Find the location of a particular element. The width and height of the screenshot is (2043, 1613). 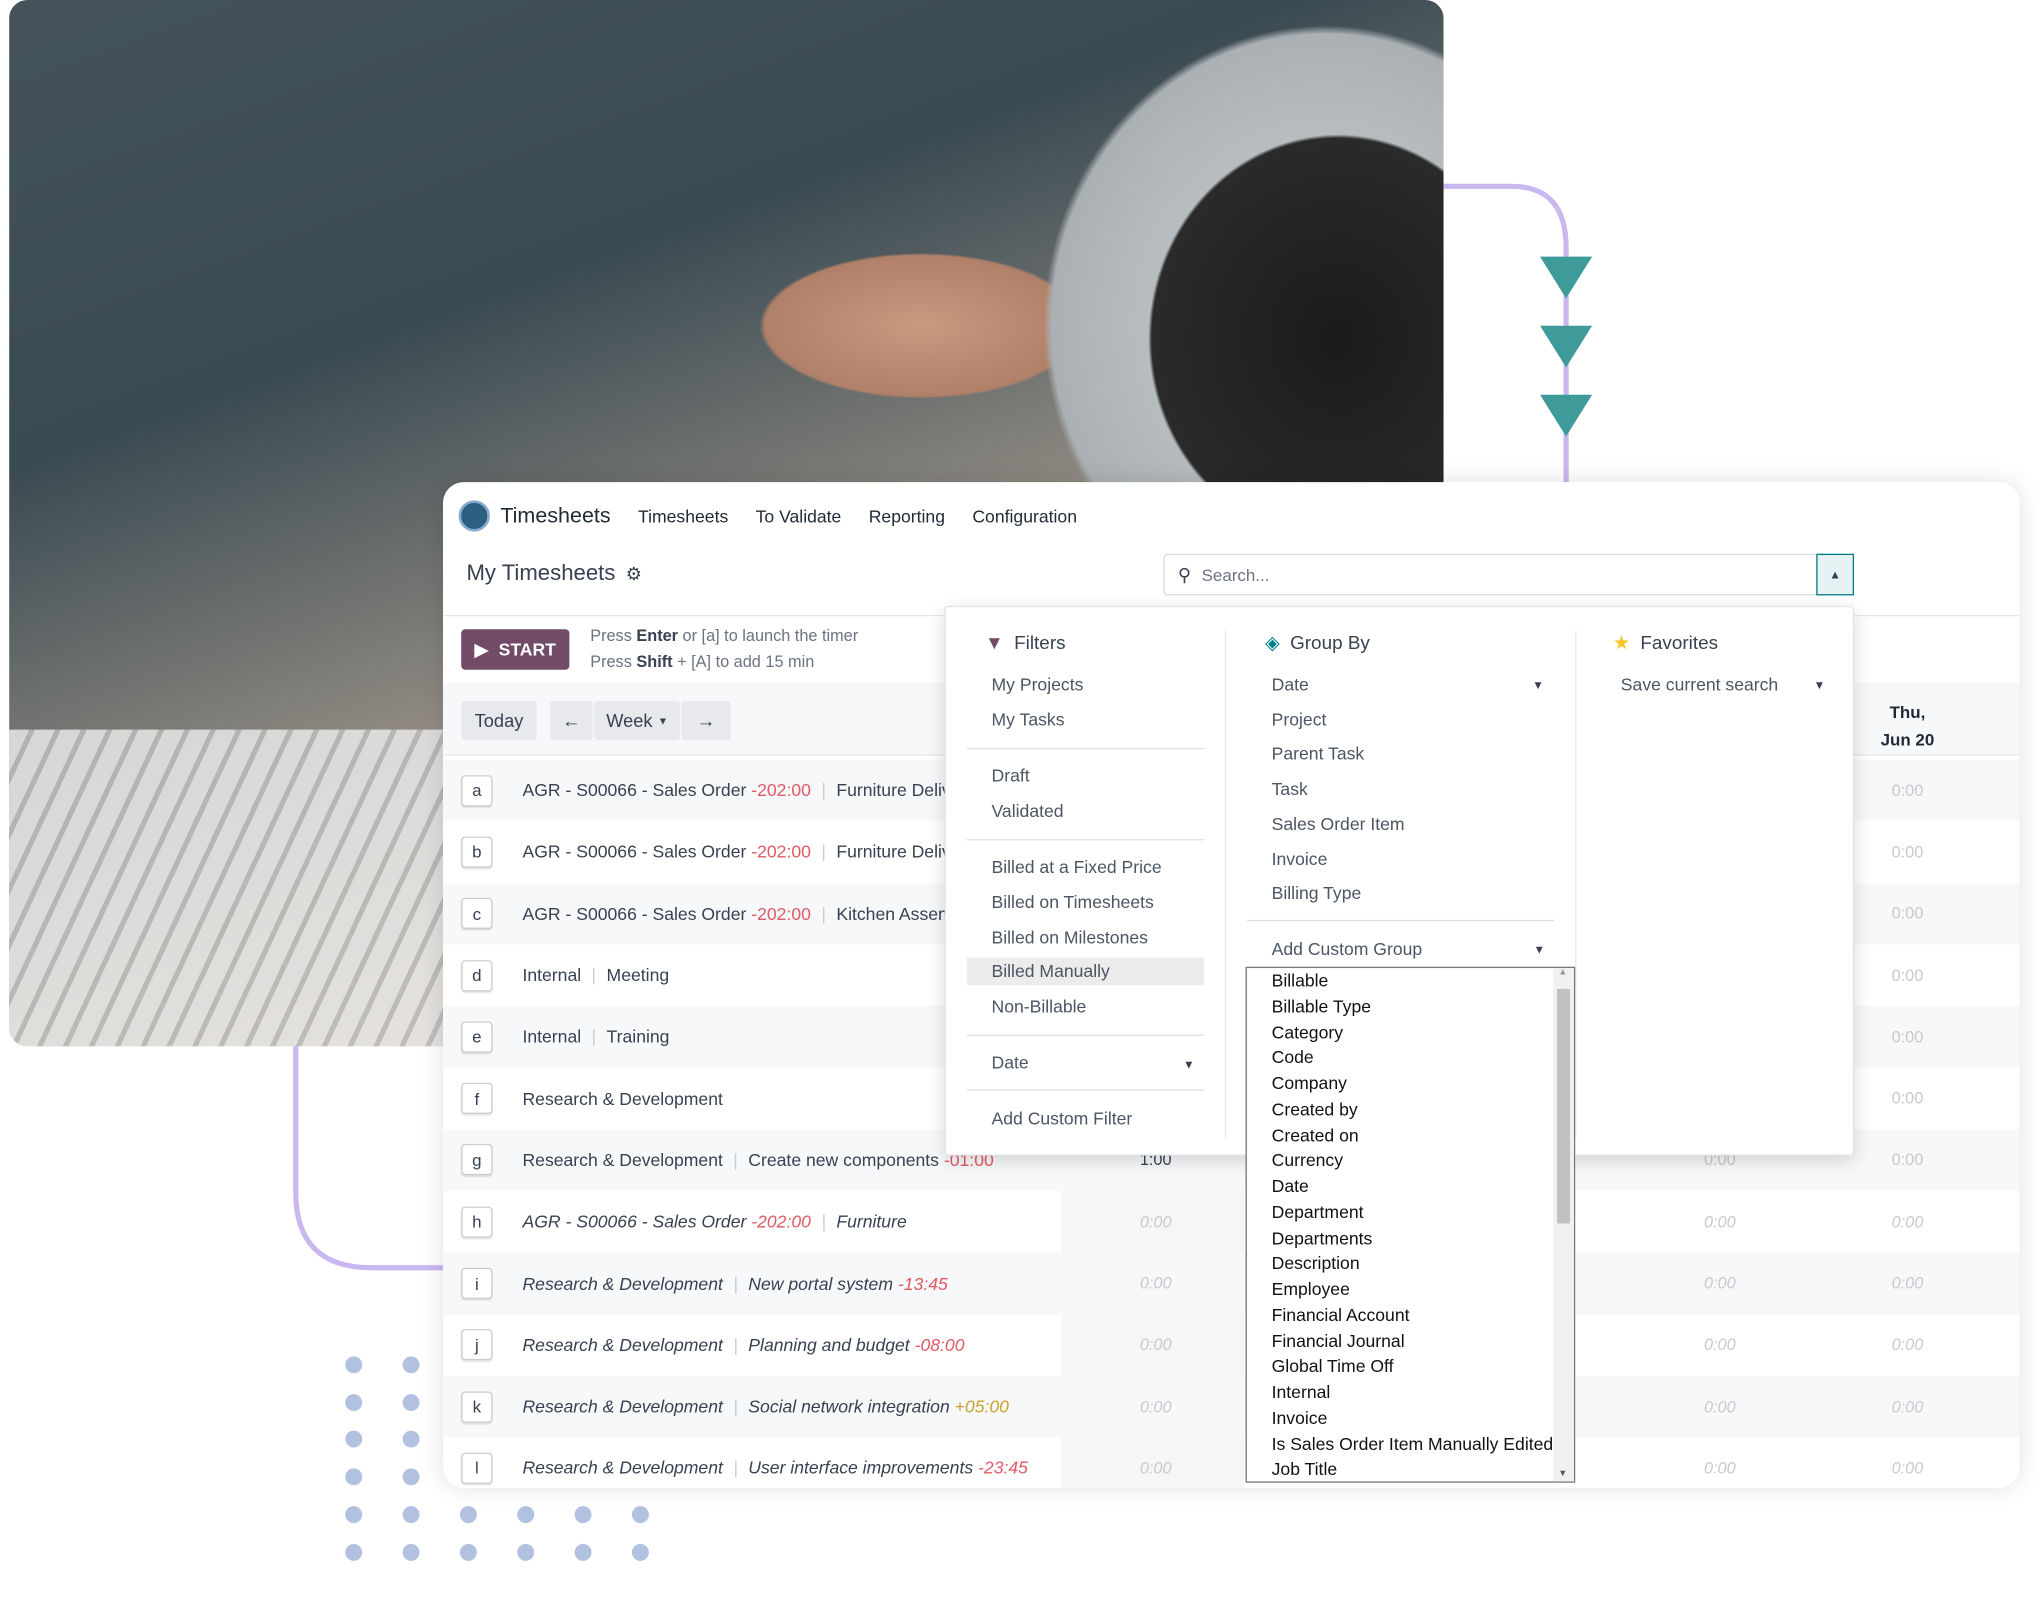

next-button: → is located at coordinates (706, 720).